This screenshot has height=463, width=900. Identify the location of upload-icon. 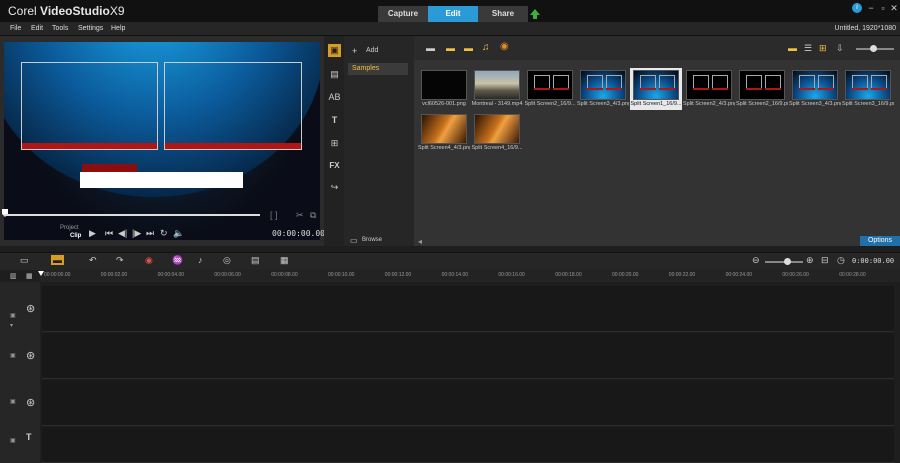
(535, 14).